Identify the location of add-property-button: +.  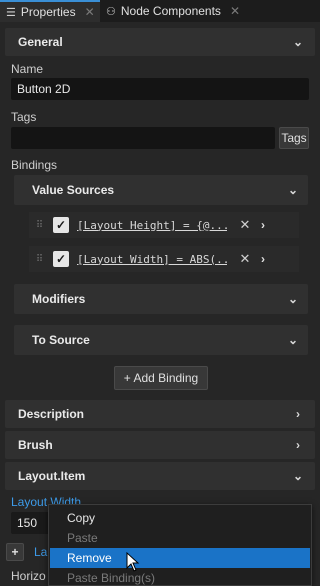
(15, 552).